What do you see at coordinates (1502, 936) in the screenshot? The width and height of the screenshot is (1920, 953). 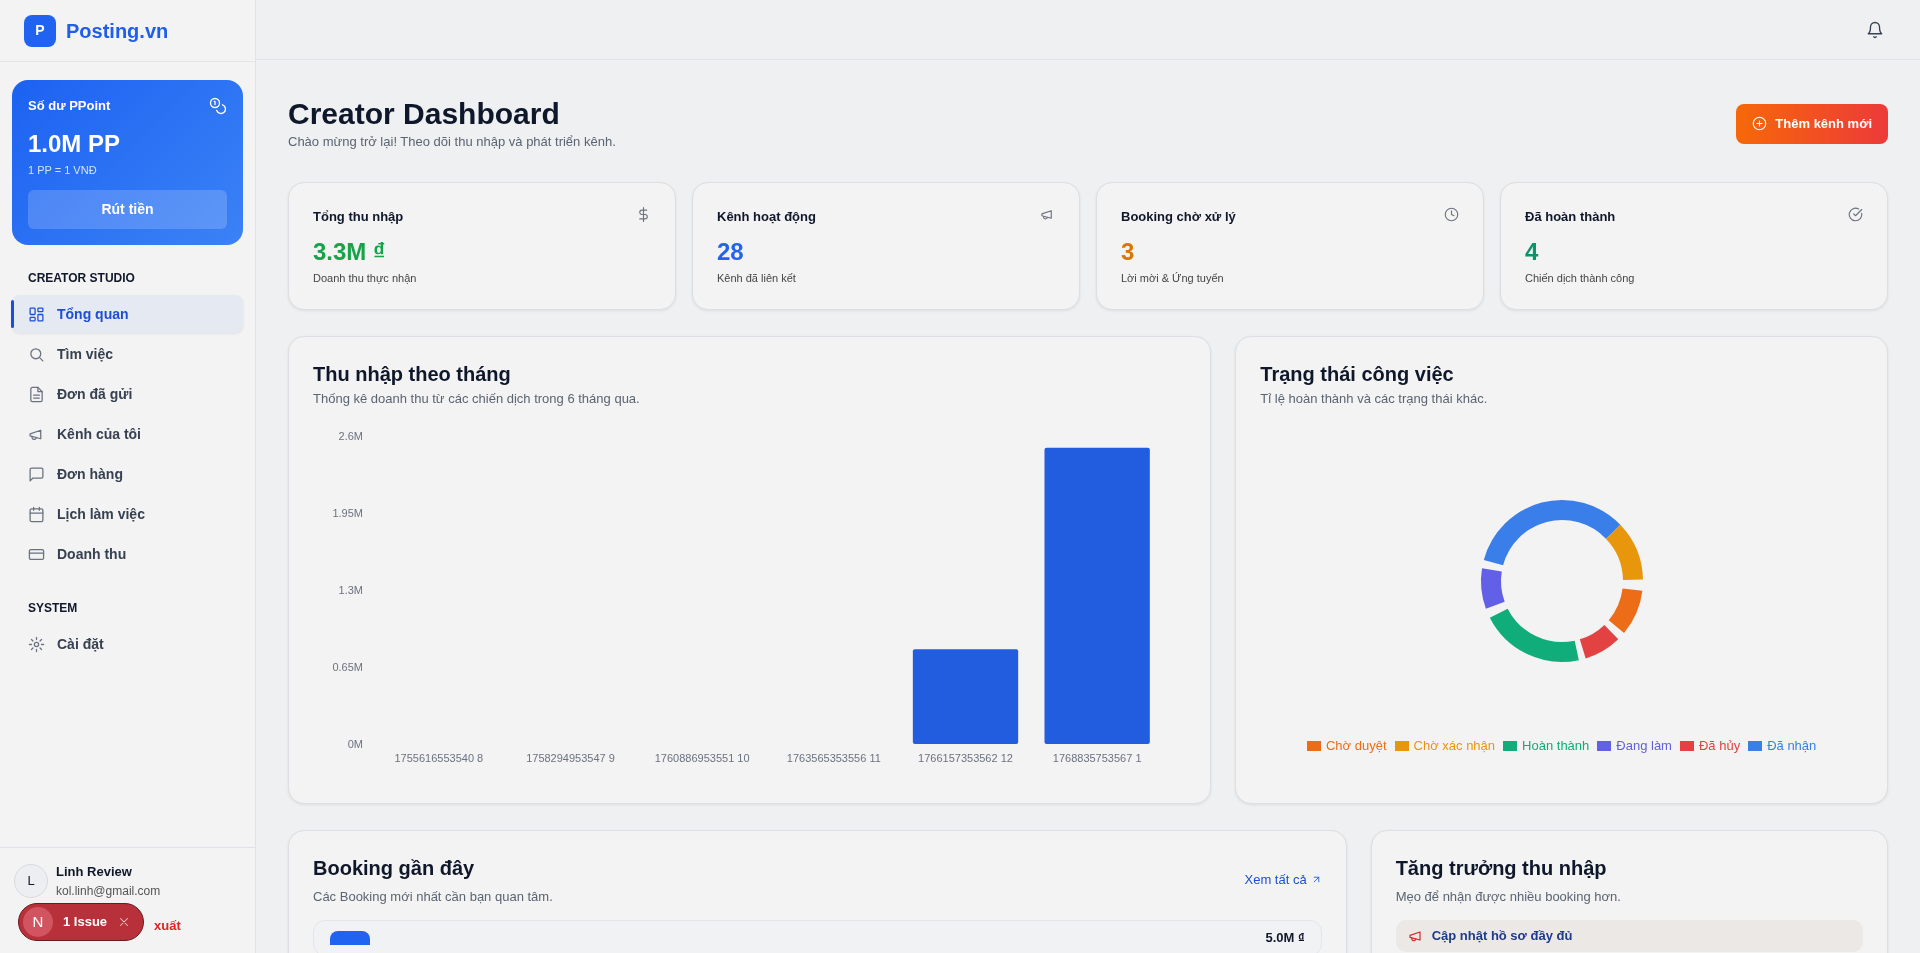 I see `tip-title: Cập nhật hồ sơ đầy đủ` at bounding box center [1502, 936].